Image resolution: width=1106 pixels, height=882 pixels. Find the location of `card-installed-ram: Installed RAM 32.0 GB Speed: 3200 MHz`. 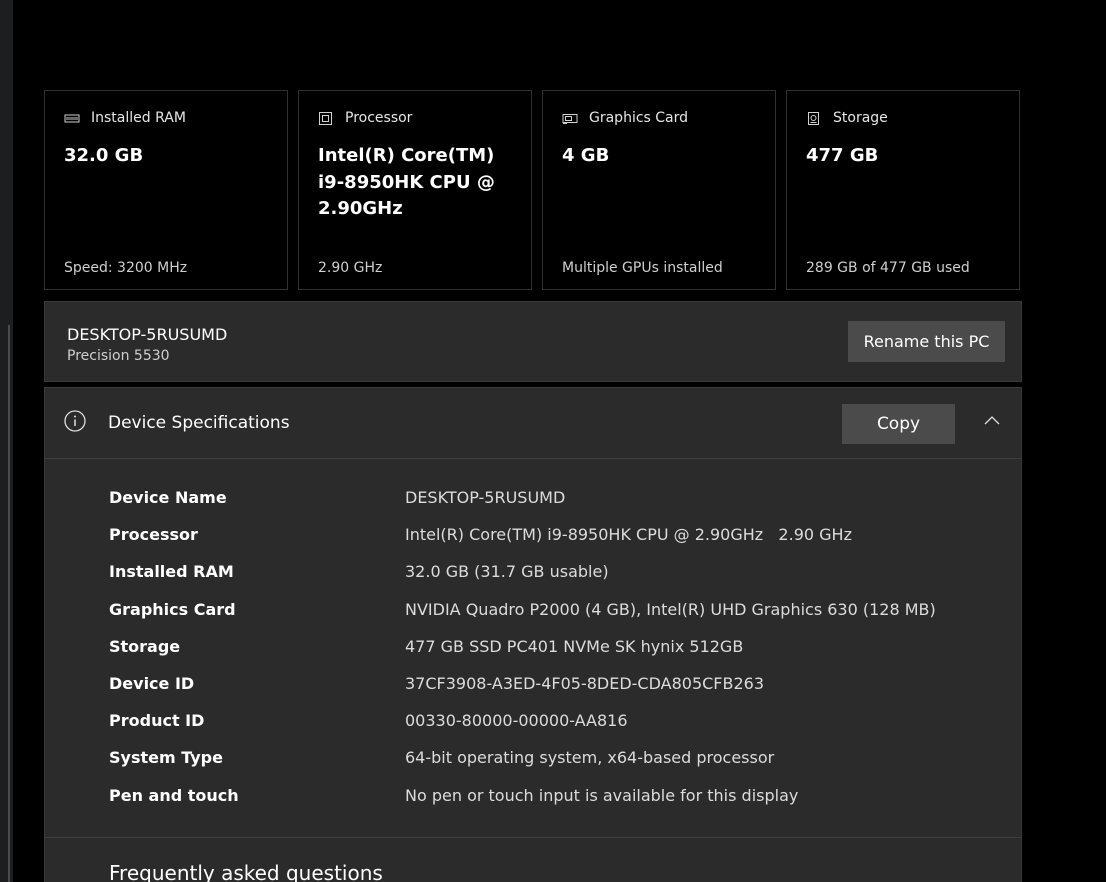

card-installed-ram: Installed RAM 32.0 GB Speed: 3200 MHz is located at coordinates (166, 190).